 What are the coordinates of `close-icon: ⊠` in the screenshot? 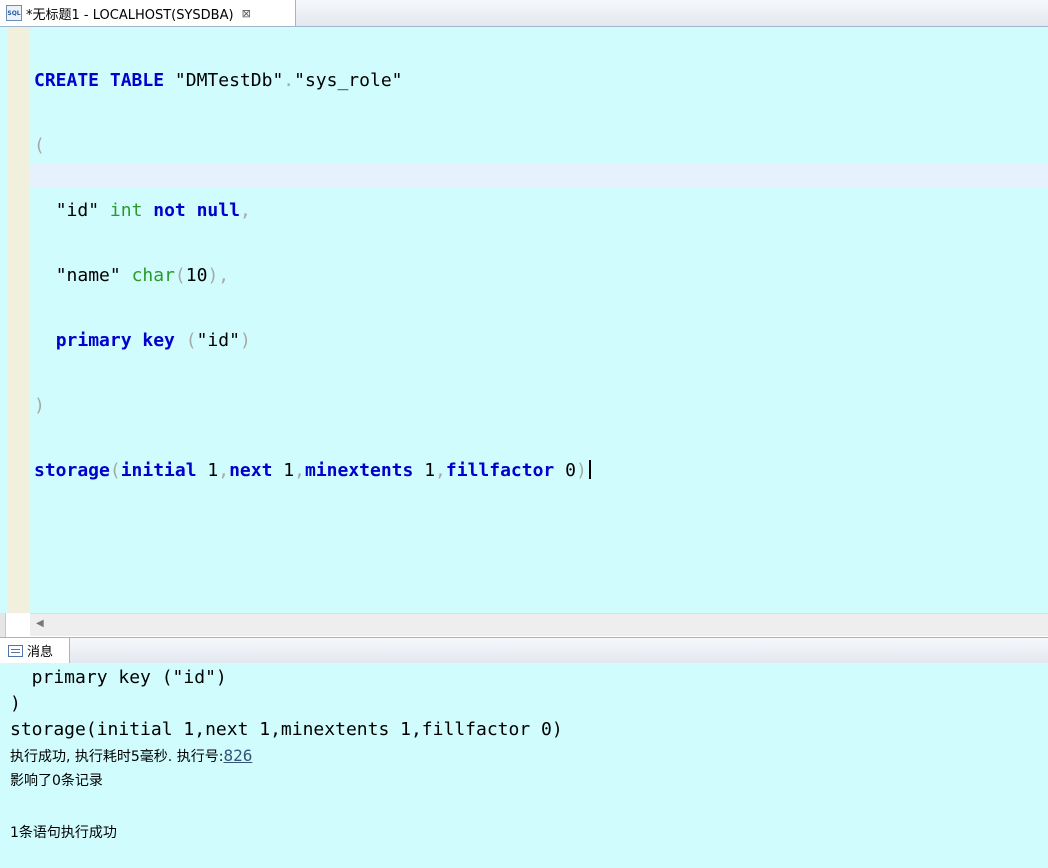 It's located at (246, 13).